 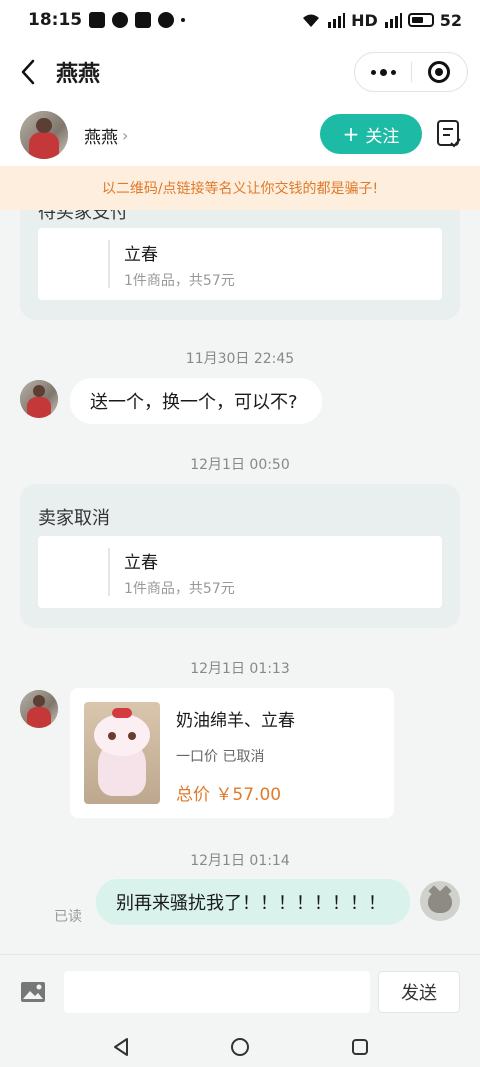 What do you see at coordinates (217, 992) in the screenshot?
I see `message-input` at bounding box center [217, 992].